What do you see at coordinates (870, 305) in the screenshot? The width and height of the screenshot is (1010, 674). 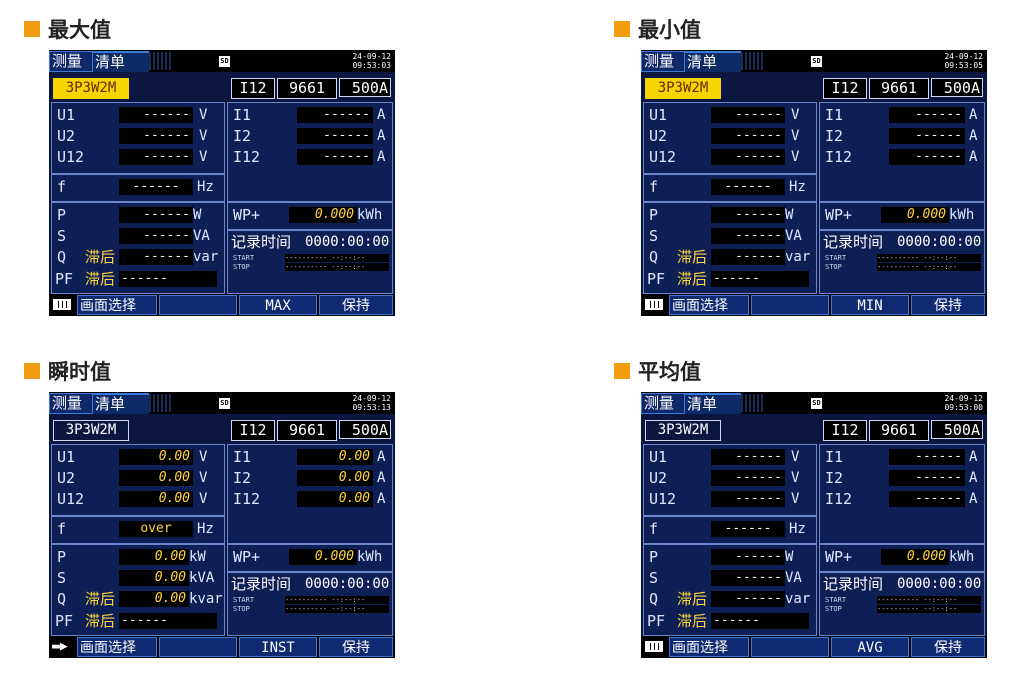 I see `value-type-button: MIN` at bounding box center [870, 305].